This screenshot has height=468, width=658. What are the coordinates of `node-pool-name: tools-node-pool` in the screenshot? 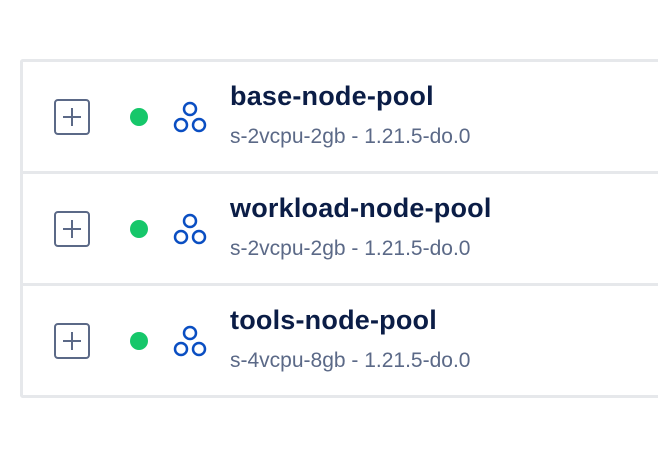 It's located at (333, 320).